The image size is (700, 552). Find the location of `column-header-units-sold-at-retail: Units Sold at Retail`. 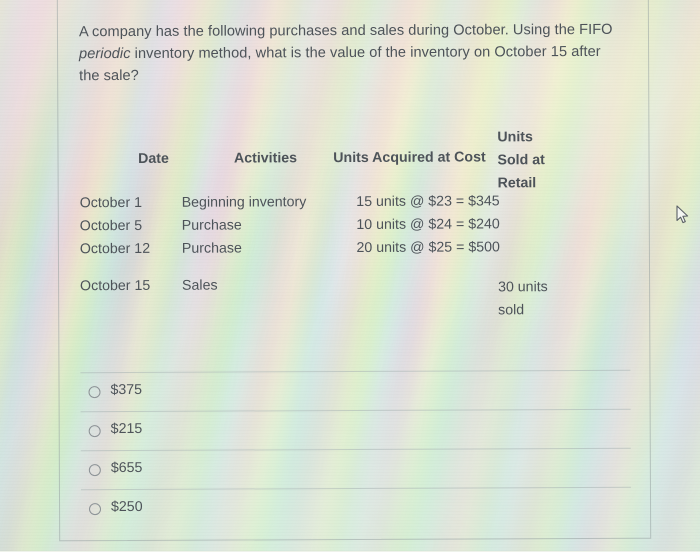

column-header-units-sold-at-retail: Units Sold at Retail is located at coordinates (537, 160).